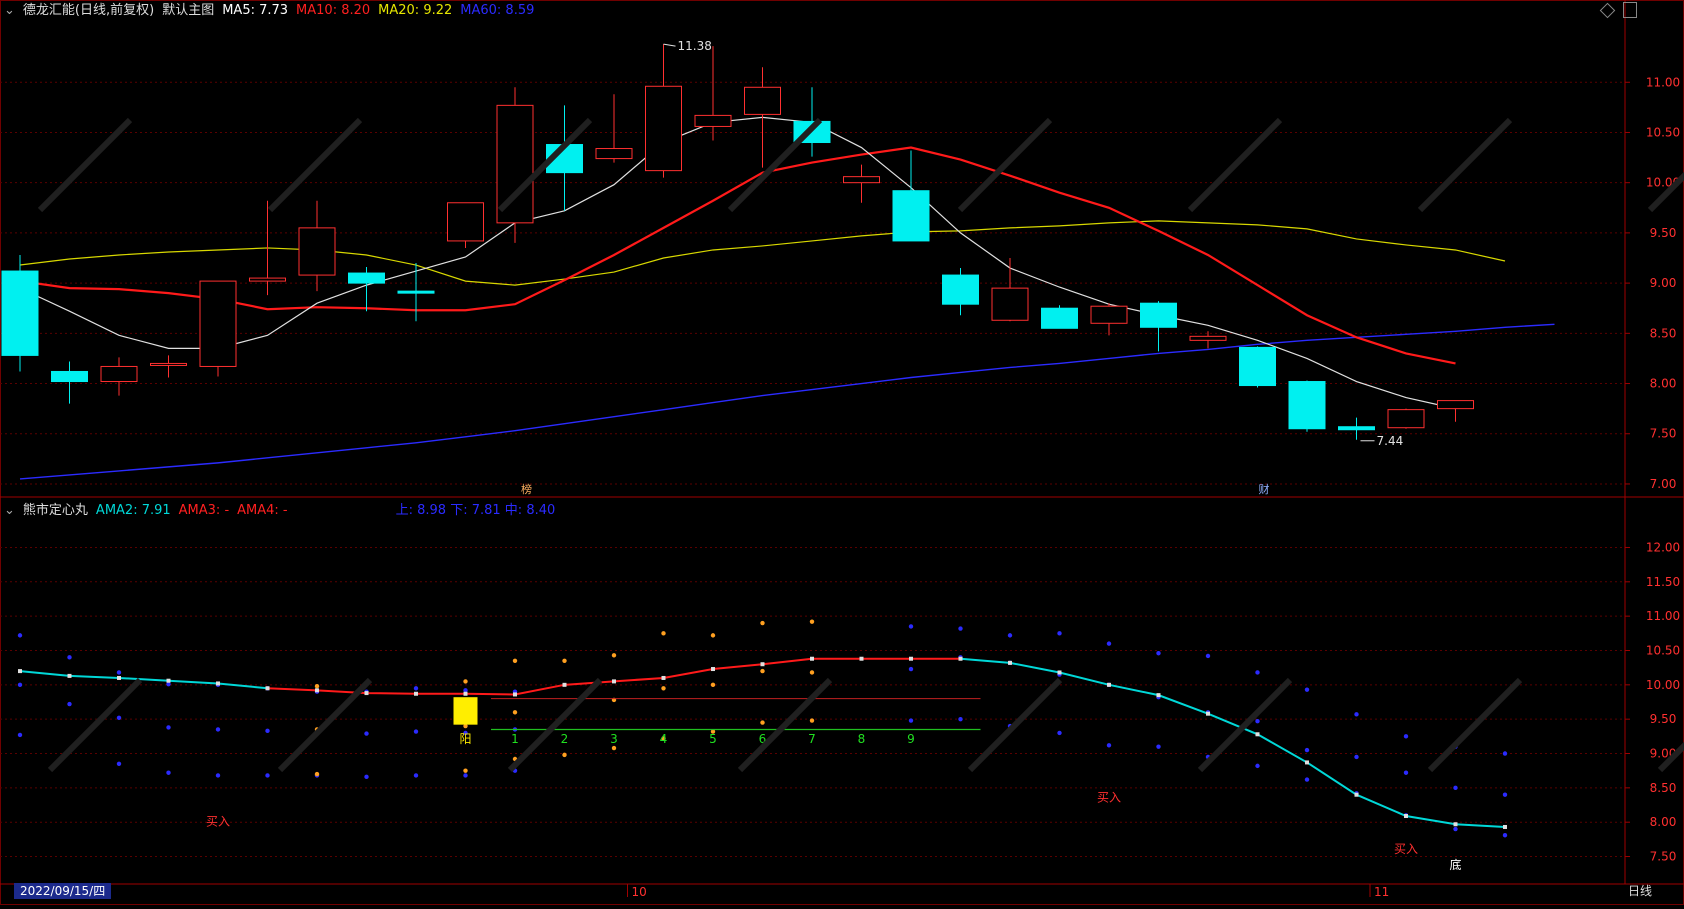  I want to click on stock-title: 德龙汇能(日线,前复权), so click(88, 10).